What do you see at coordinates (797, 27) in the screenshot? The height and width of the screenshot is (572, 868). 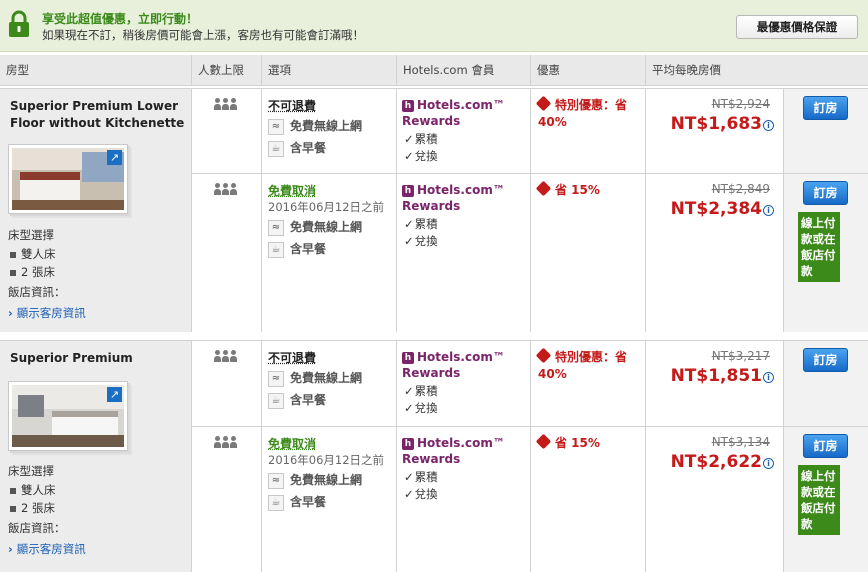 I see `price-guarantee-button: 最優惠價格保證` at bounding box center [797, 27].